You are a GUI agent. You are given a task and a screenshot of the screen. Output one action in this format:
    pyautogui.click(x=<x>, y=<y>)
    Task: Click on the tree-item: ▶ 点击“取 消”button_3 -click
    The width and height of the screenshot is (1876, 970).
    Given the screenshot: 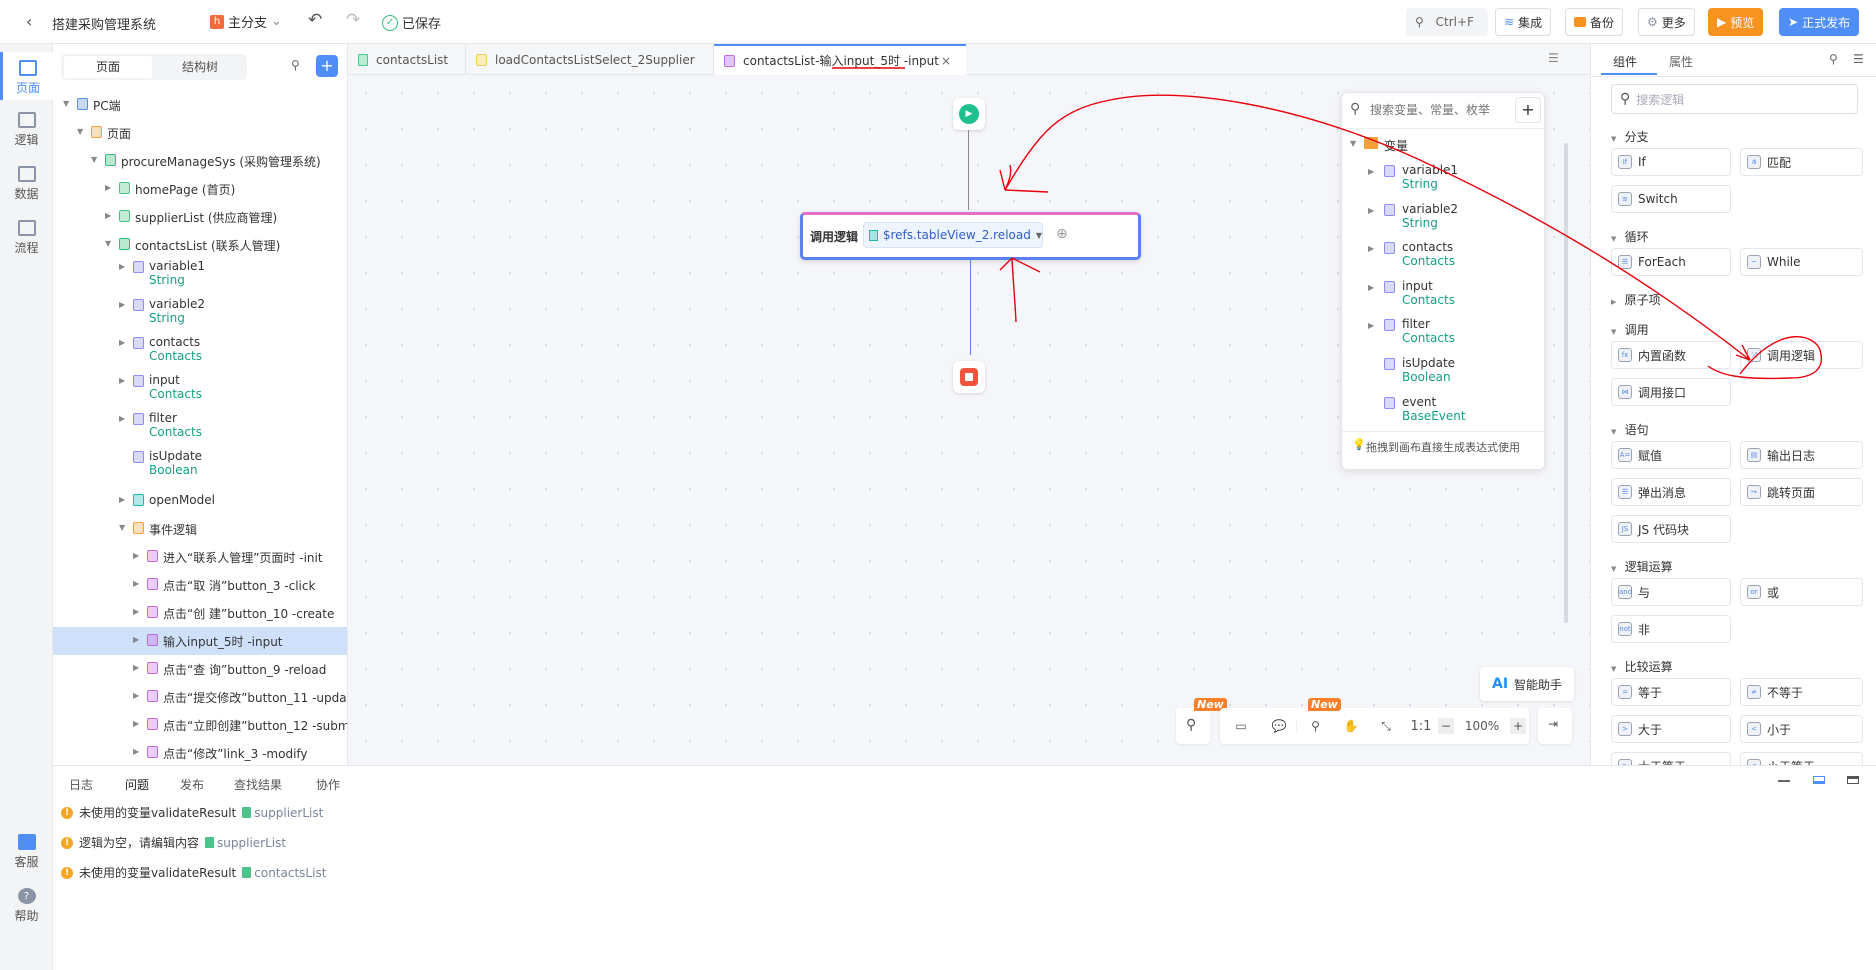 What is the action you would take?
    pyautogui.click(x=200, y=585)
    